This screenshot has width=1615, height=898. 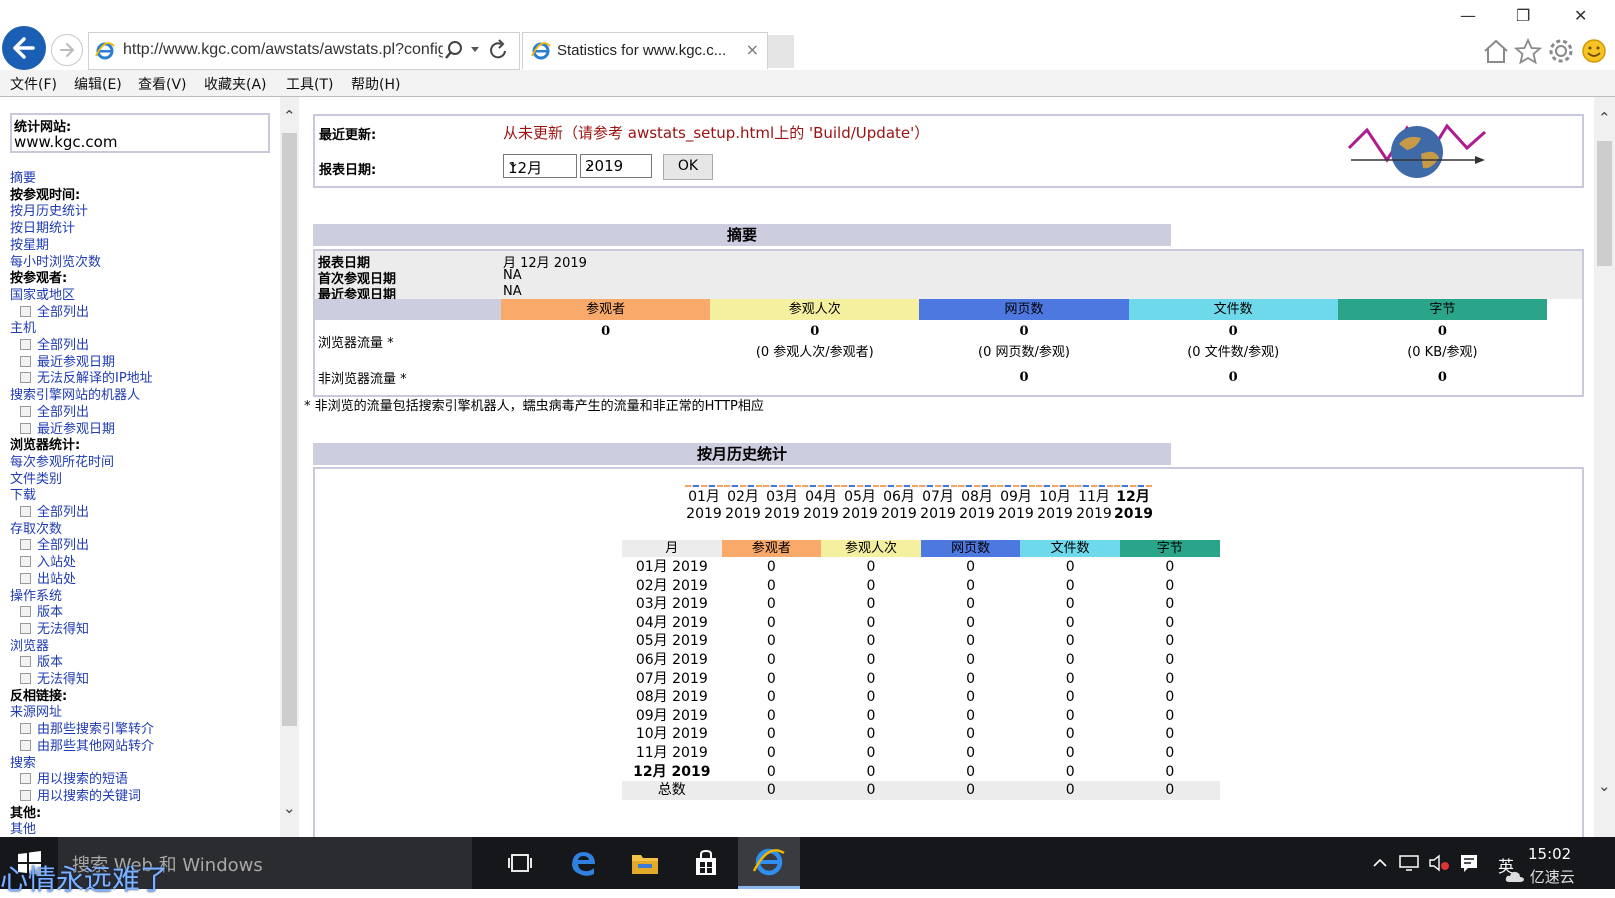 I want to click on summary-title: 摘要, so click(x=742, y=235).